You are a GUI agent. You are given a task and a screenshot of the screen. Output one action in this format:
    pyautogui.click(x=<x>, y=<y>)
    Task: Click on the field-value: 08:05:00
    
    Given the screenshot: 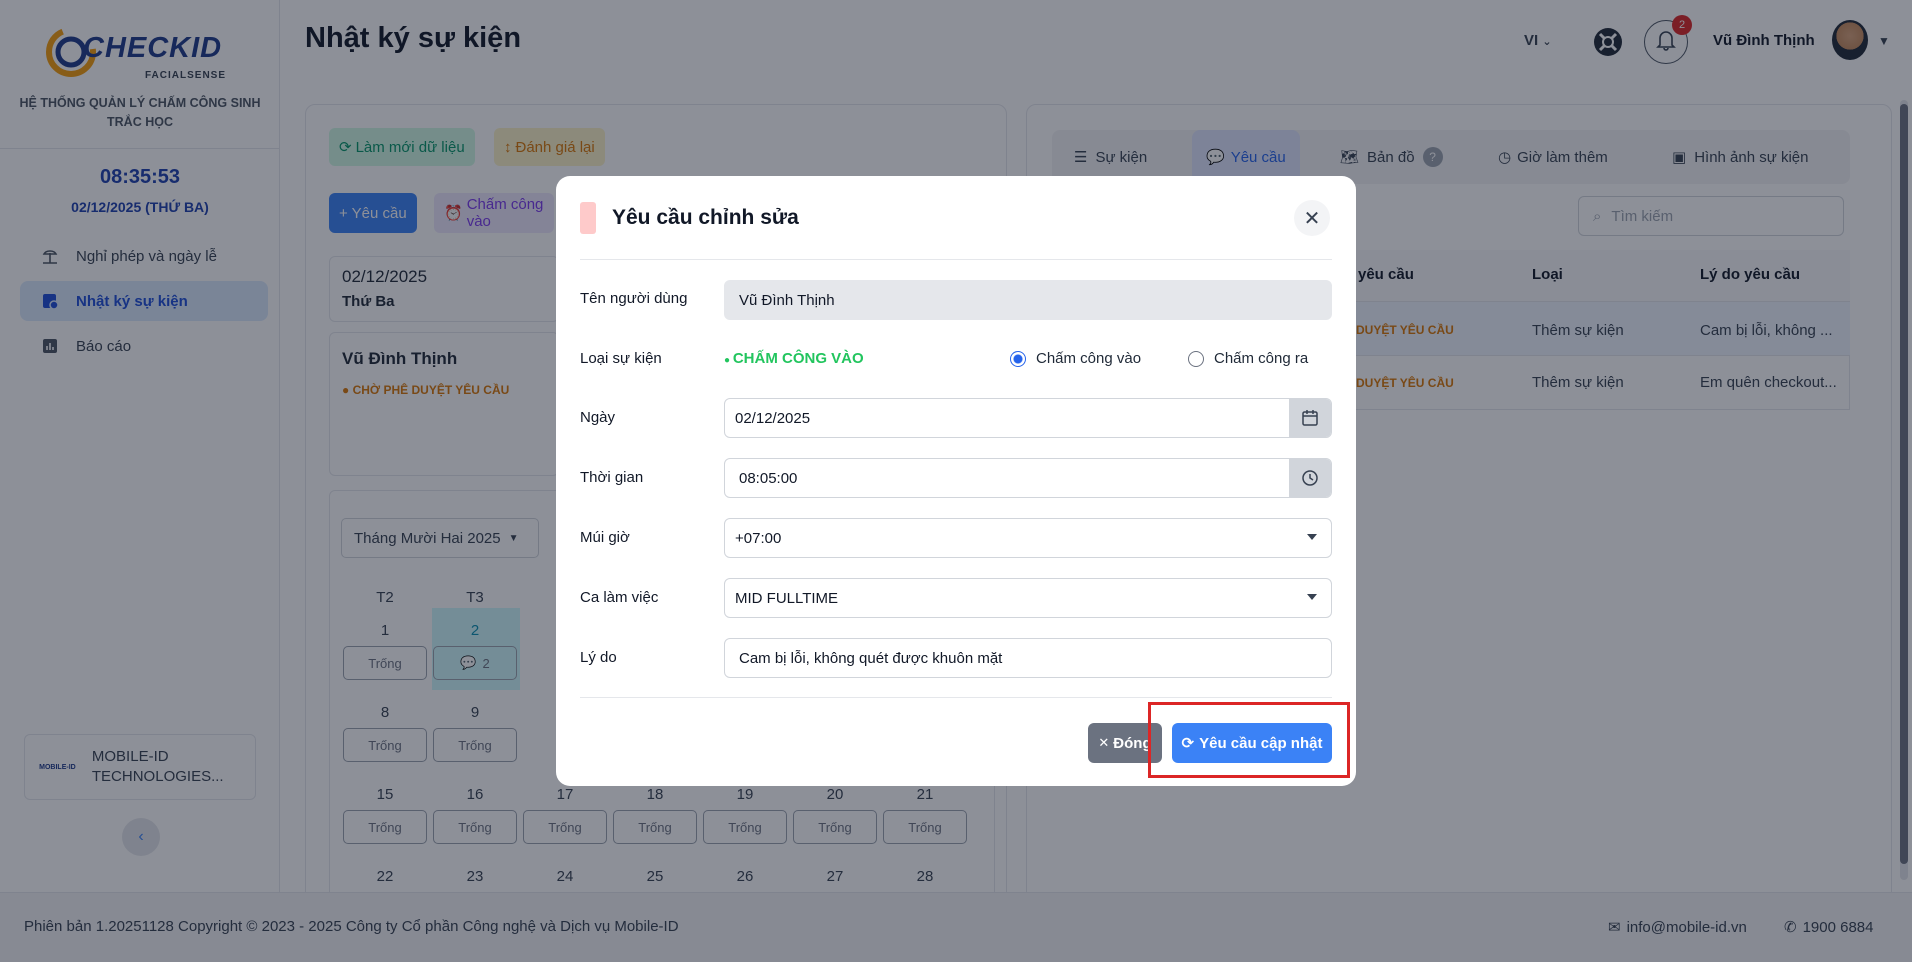 What is the action you would take?
    pyautogui.click(x=768, y=478)
    